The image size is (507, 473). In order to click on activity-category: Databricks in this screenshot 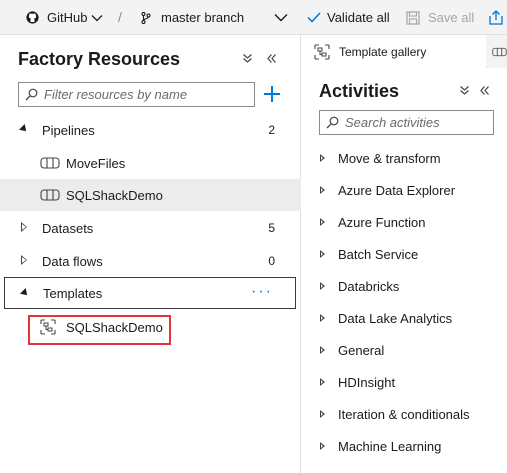, I will do `click(359, 286)`.